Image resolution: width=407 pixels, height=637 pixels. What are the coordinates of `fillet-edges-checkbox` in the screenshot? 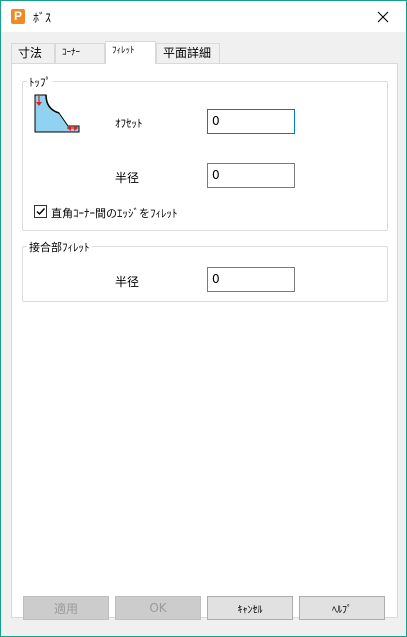 It's located at (40, 211).